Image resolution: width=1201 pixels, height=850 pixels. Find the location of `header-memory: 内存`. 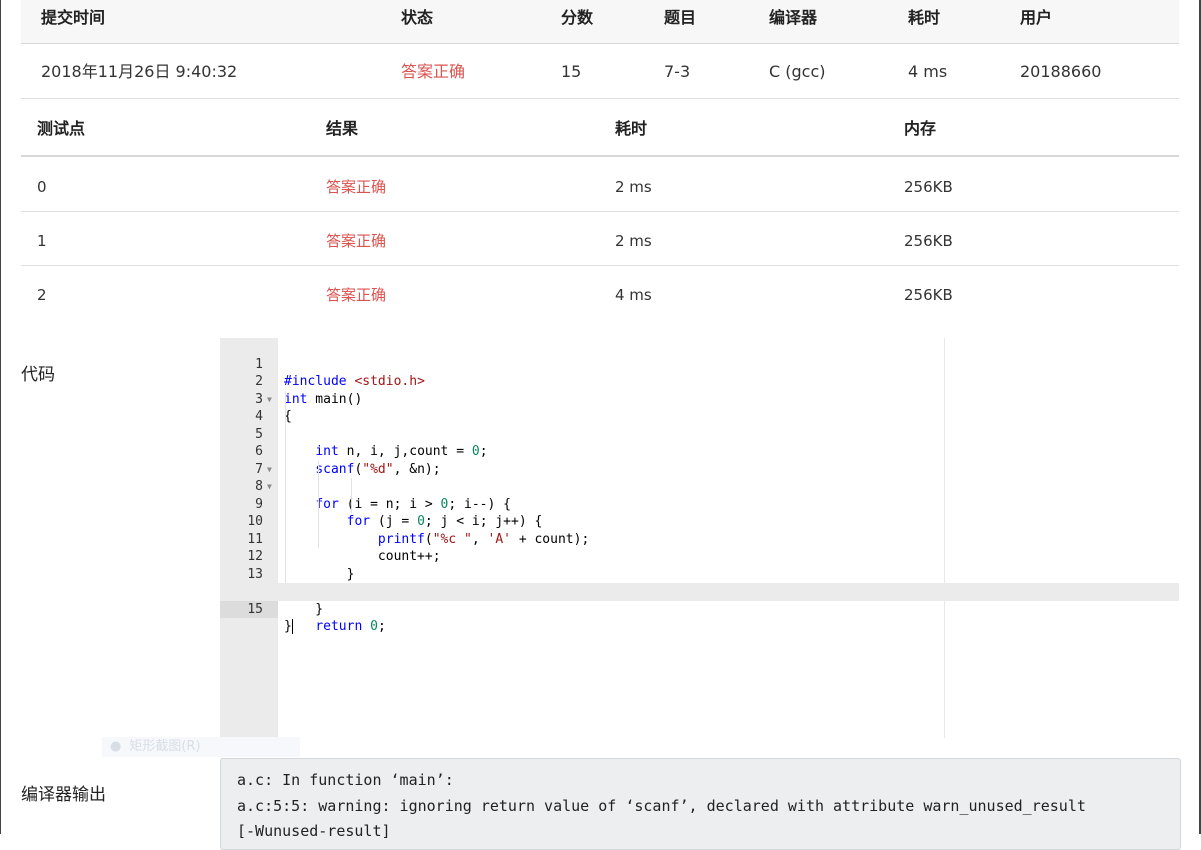

header-memory: 内存 is located at coordinates (920, 128).